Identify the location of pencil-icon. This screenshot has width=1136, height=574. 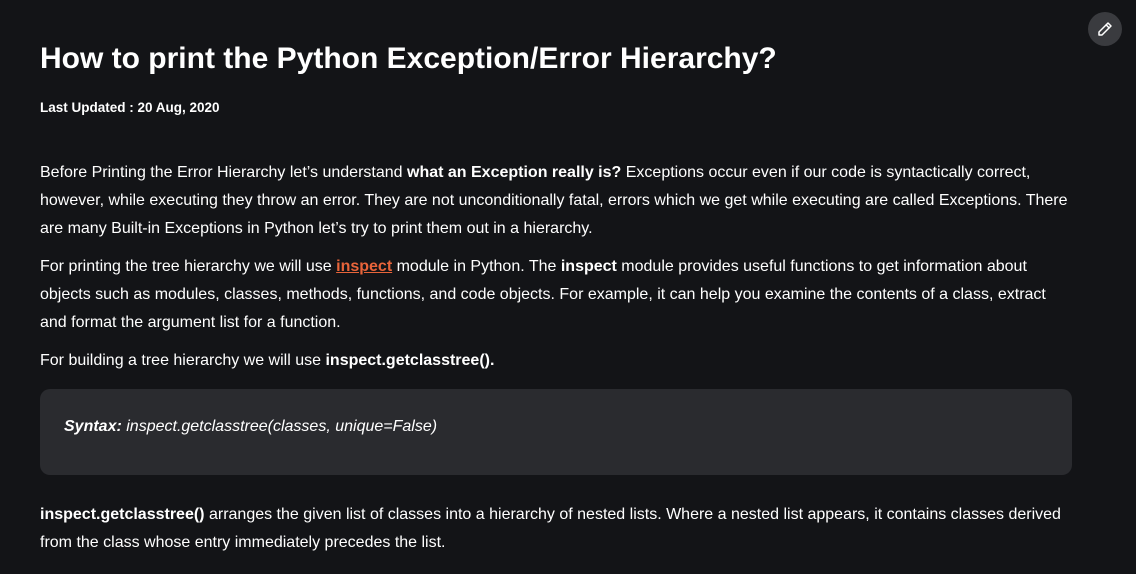
(1105, 29).